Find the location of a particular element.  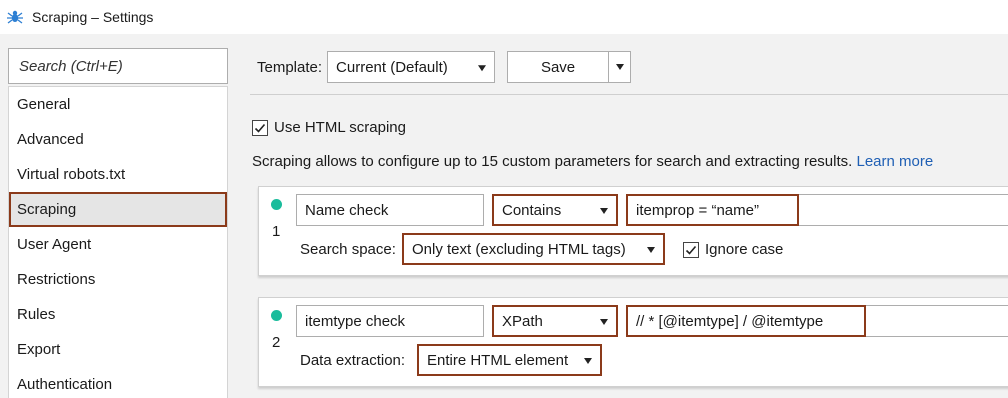

search-space-label: Search space: is located at coordinates (348, 249).